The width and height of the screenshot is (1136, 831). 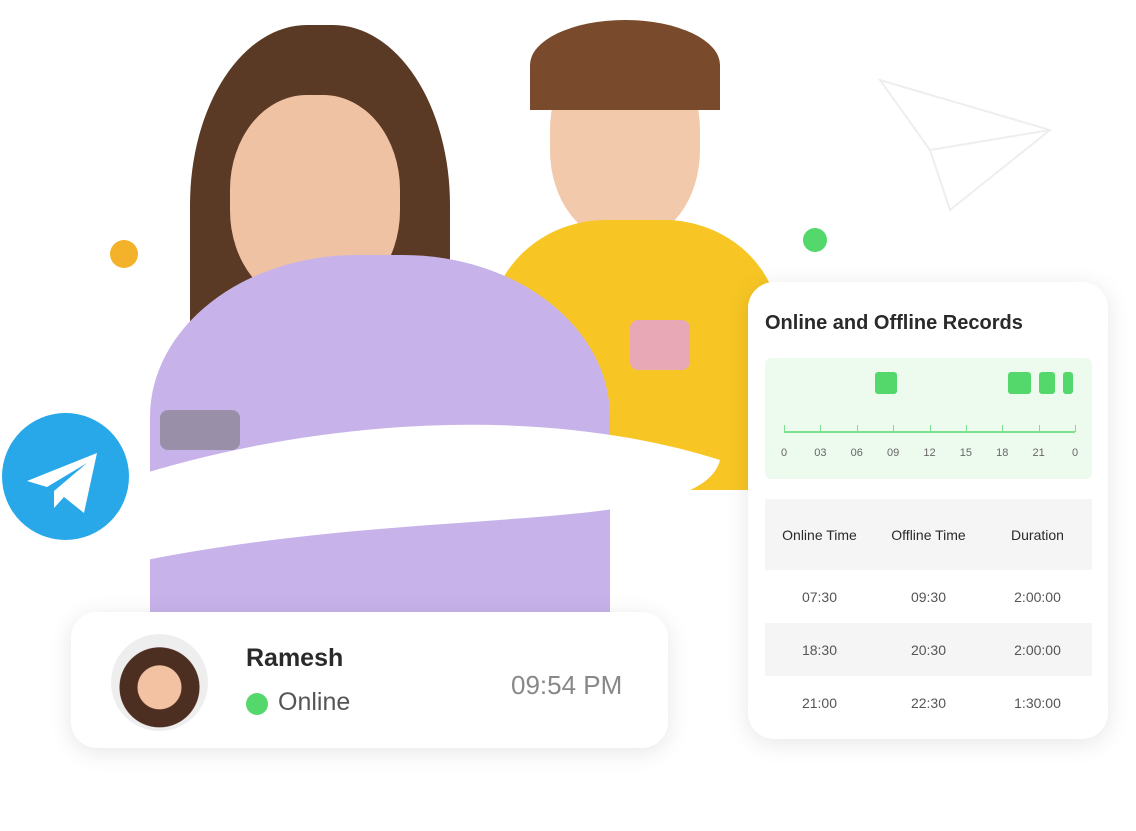 I want to click on paper-plane-outline-decoration, so click(x=965, y=145).